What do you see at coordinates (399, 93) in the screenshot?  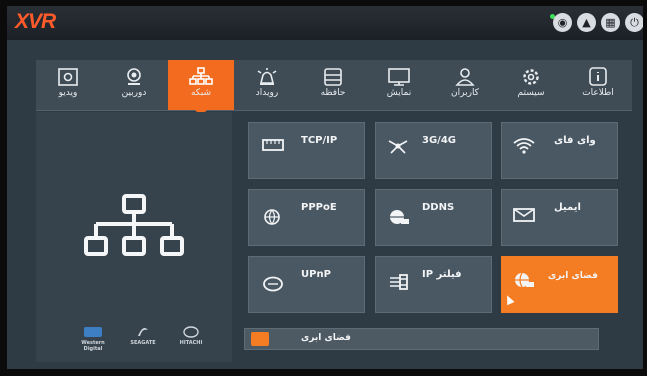 I see `tab-label: نمایش` at bounding box center [399, 93].